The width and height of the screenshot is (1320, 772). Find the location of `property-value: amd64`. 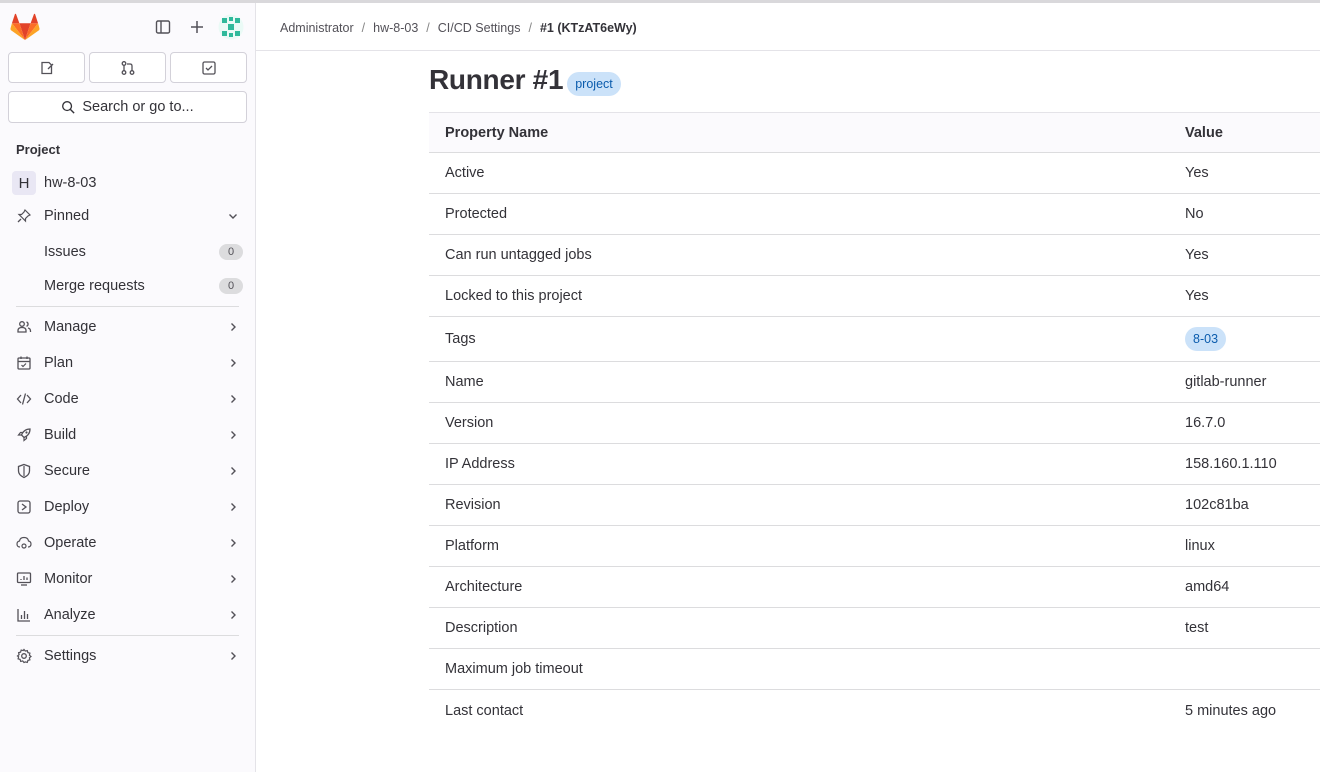

property-value: amd64 is located at coordinates (1207, 587).